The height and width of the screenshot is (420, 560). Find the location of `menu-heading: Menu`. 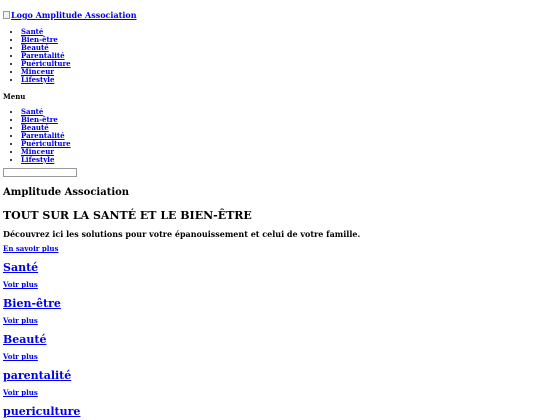

menu-heading: Menu is located at coordinates (14, 96).